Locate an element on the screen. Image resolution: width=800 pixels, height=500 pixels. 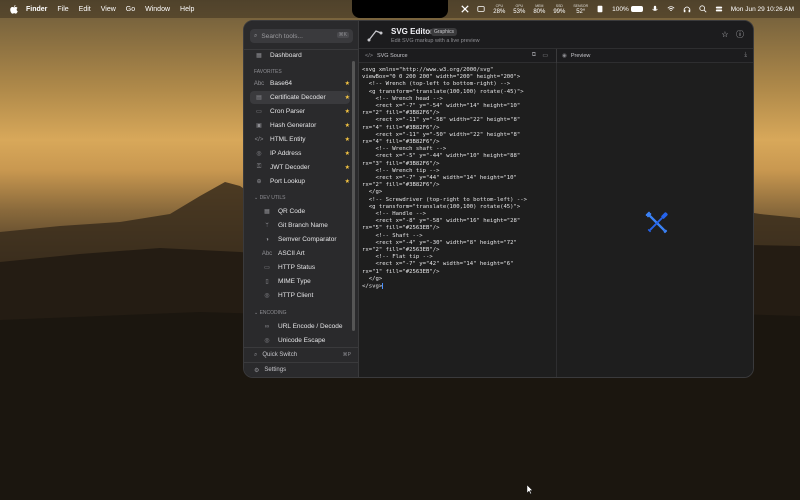
menu-file: File is located at coordinates (62, 9).